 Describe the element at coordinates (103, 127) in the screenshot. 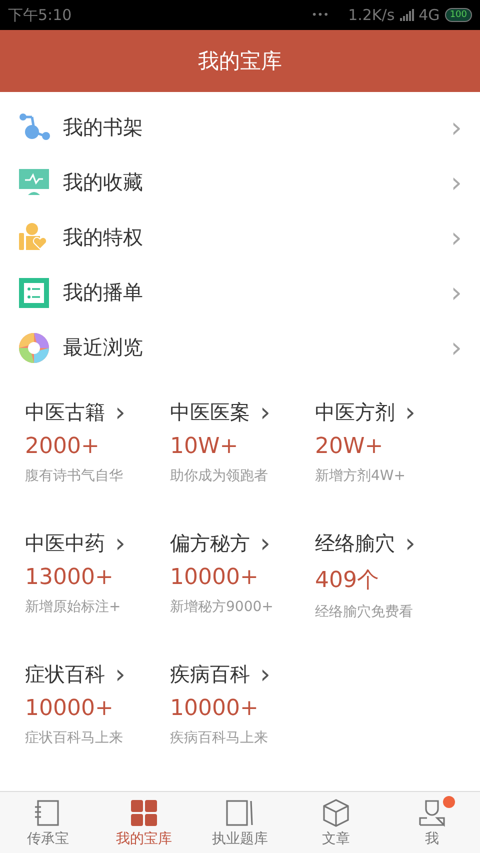

I see `menu-label: 我的书架` at that location.